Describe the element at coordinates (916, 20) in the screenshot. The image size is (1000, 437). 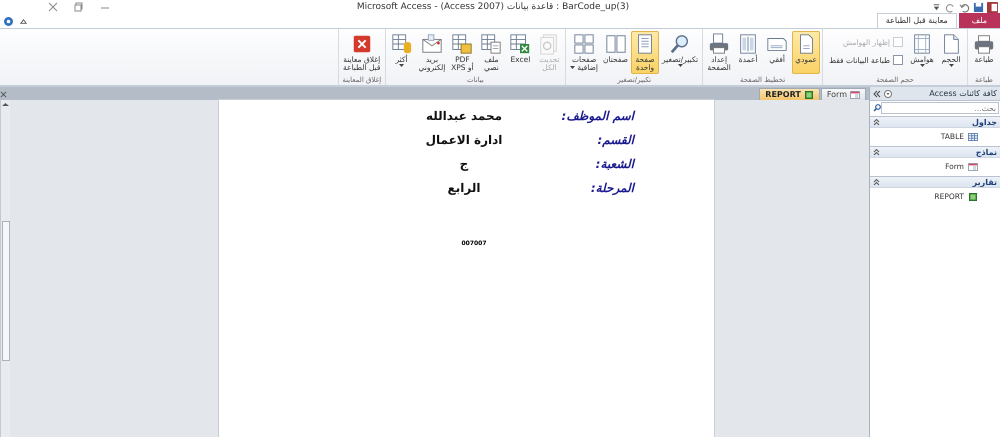
I see `ribbon-tab: معاينة قبل الطباعة` at that location.